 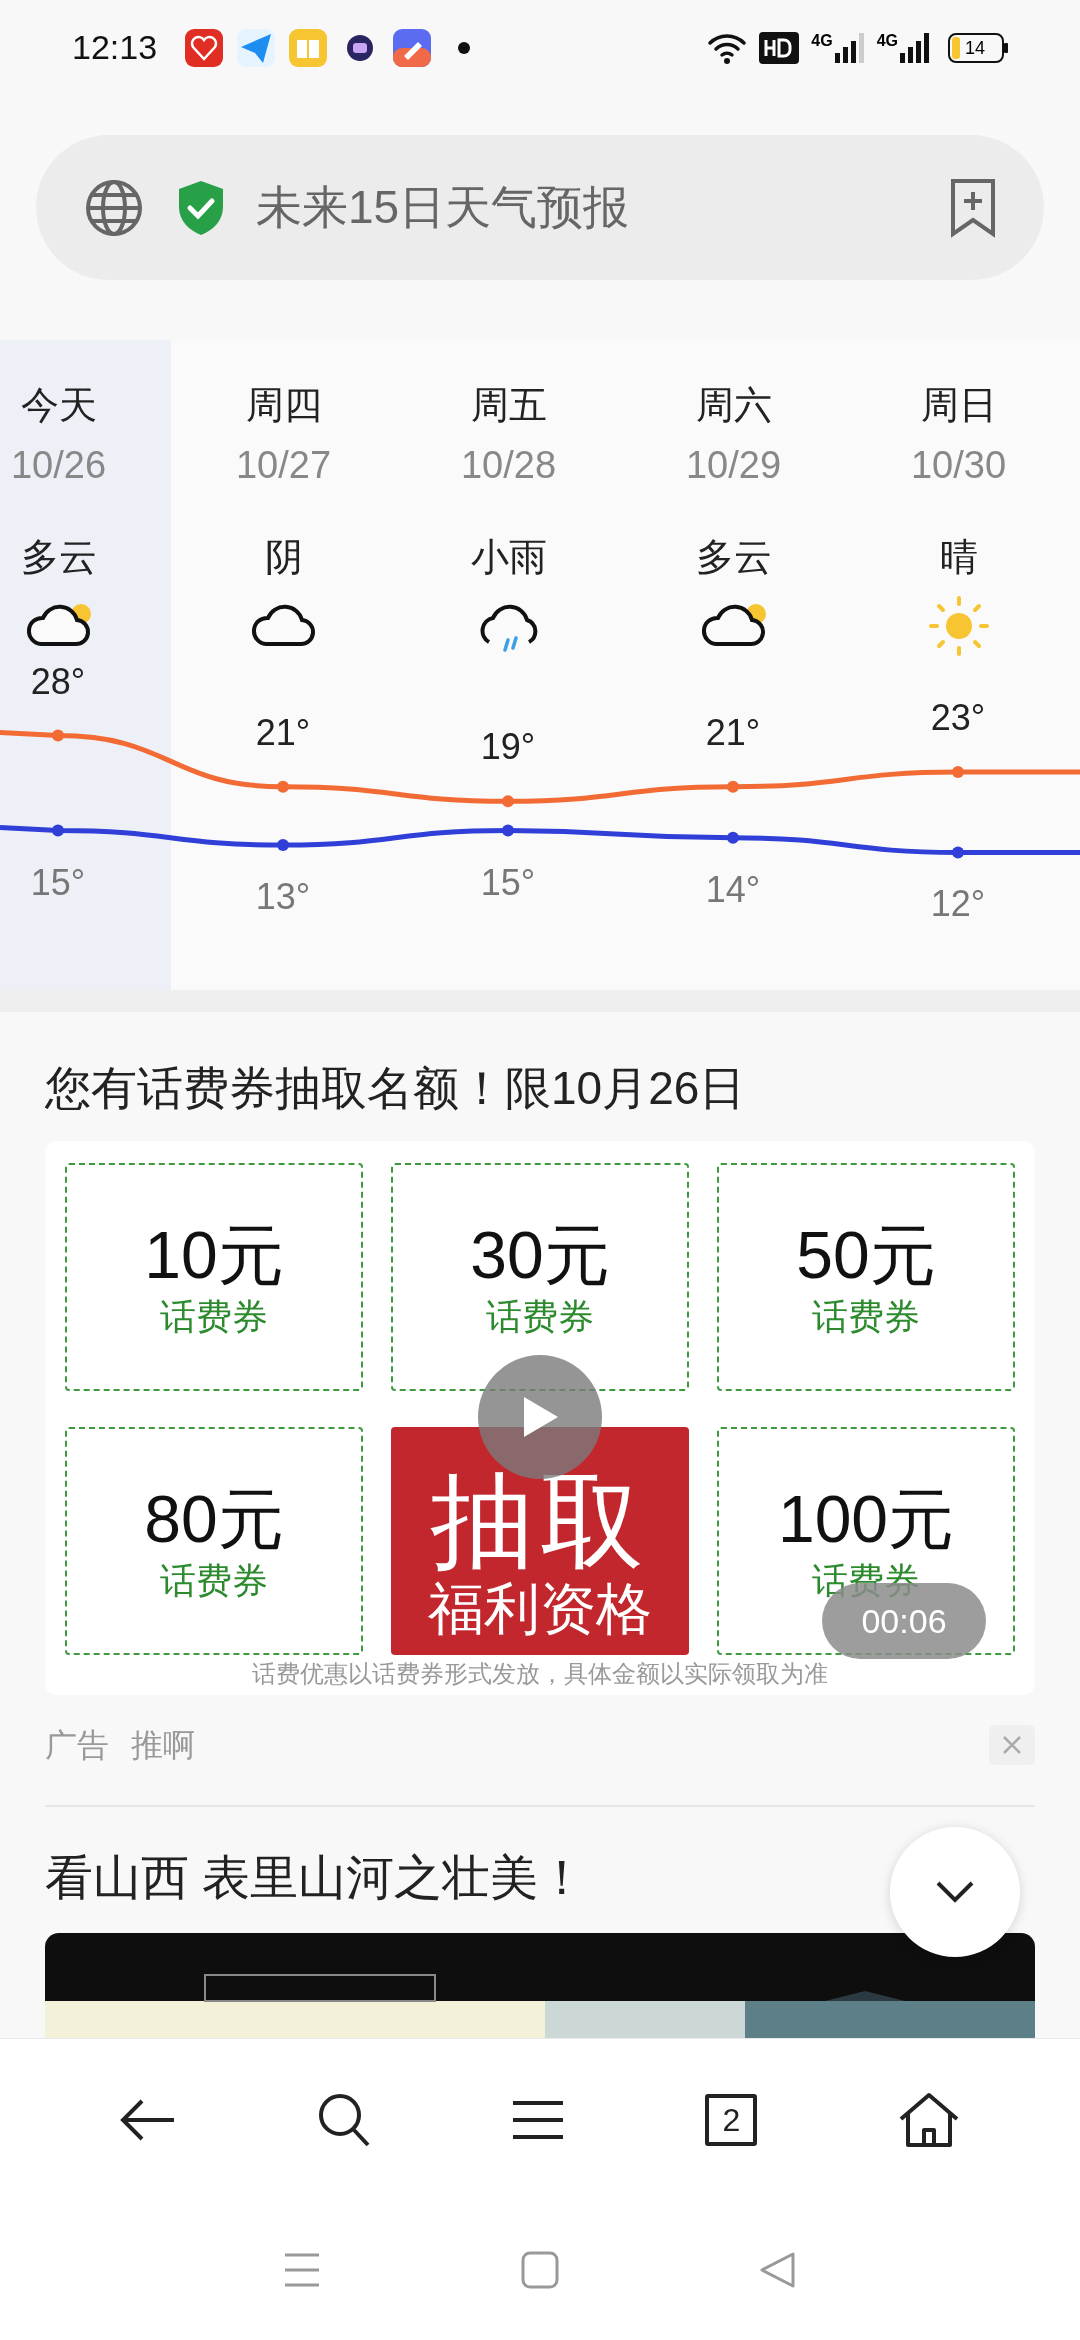 I want to click on low-temperature: 12°, so click(x=958, y=904).